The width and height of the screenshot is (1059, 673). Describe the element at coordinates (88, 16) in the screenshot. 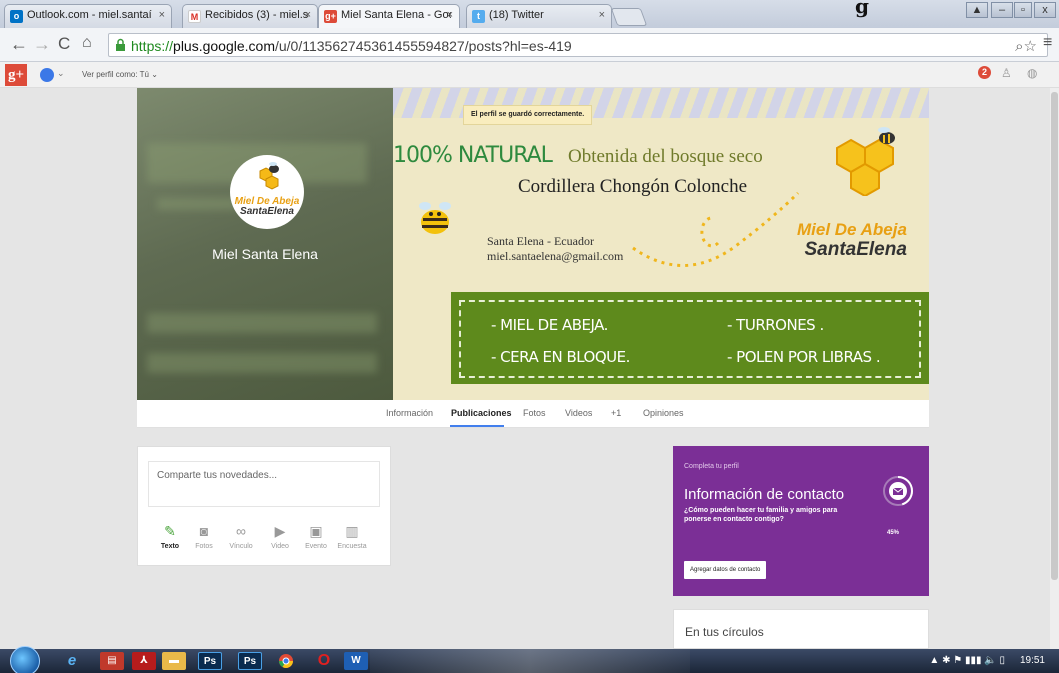

I see `browser-tab-outlook: o Outlook.com - miel.santaí ×` at that location.